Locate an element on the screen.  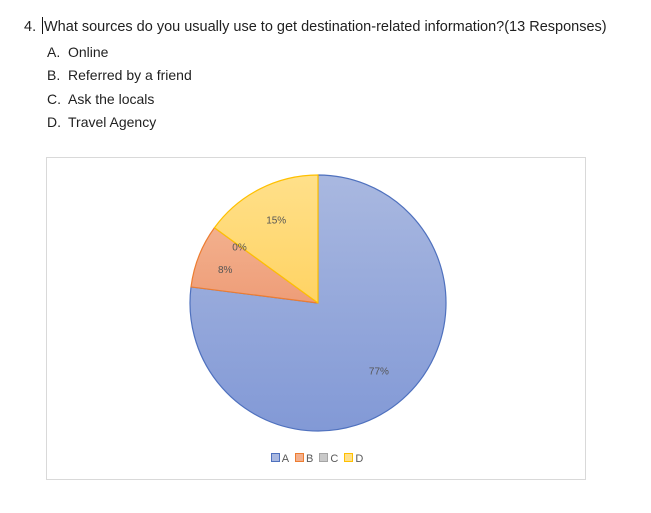
legend-label: D is located at coordinates (359, 459).